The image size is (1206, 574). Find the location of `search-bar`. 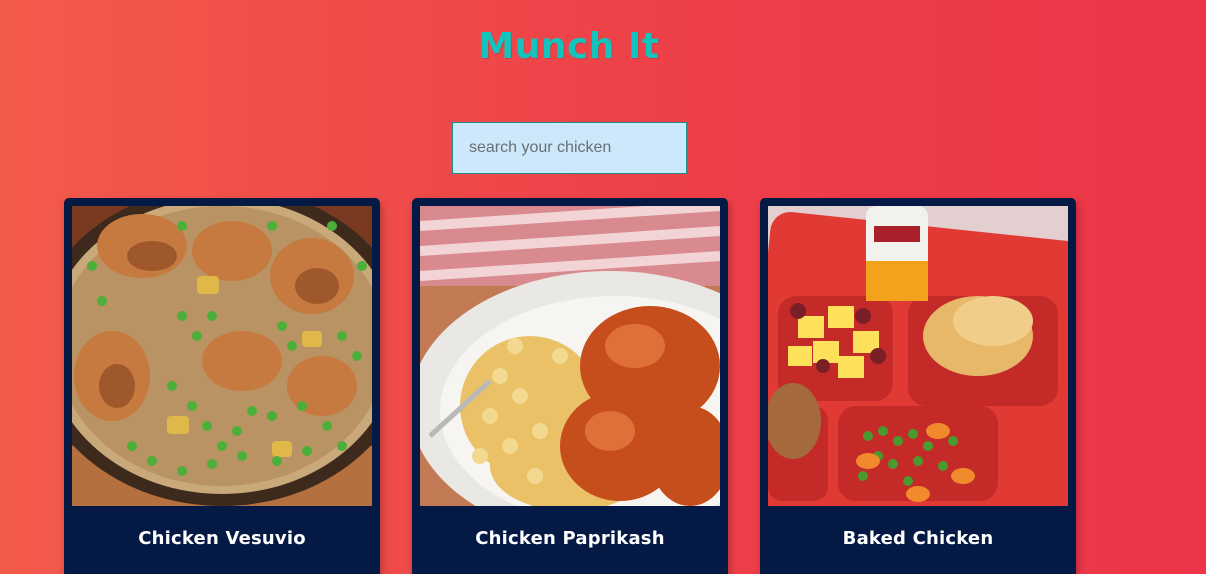

search-bar is located at coordinates (569, 148).